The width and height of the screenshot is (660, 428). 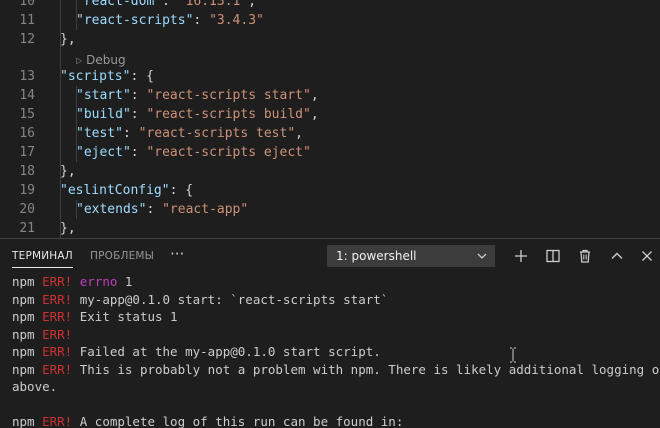 I want to click on code-text: "extends": "react-app", so click(x=162, y=209).